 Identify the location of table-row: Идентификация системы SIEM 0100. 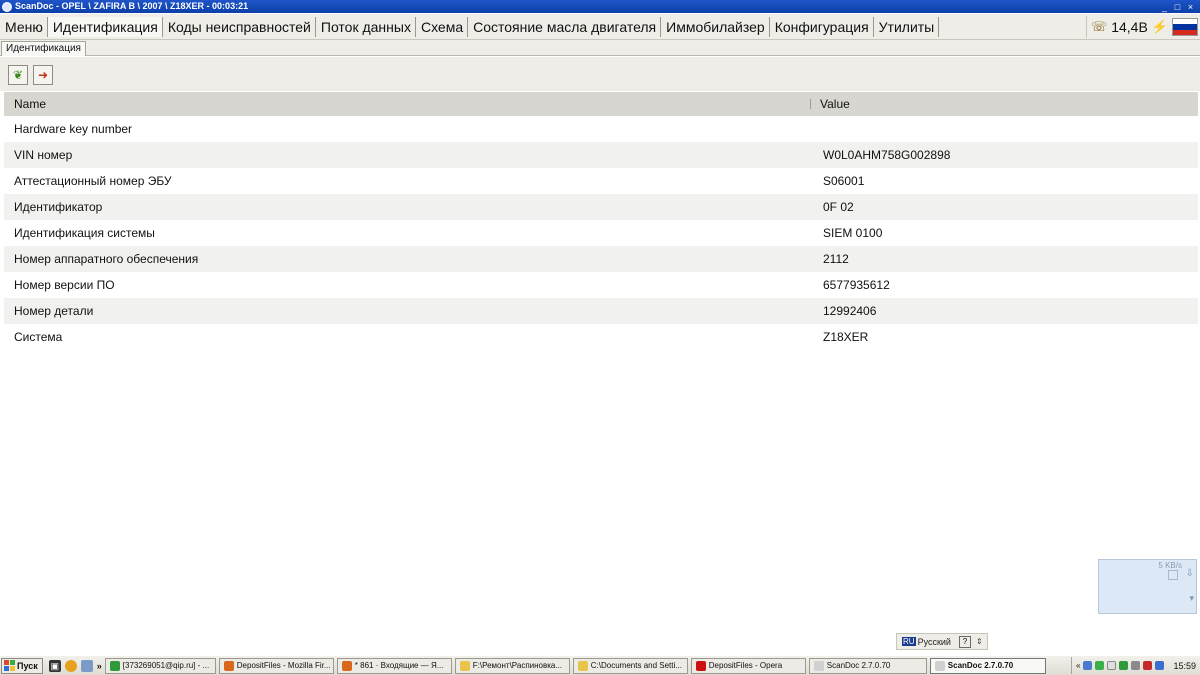
(601, 233).